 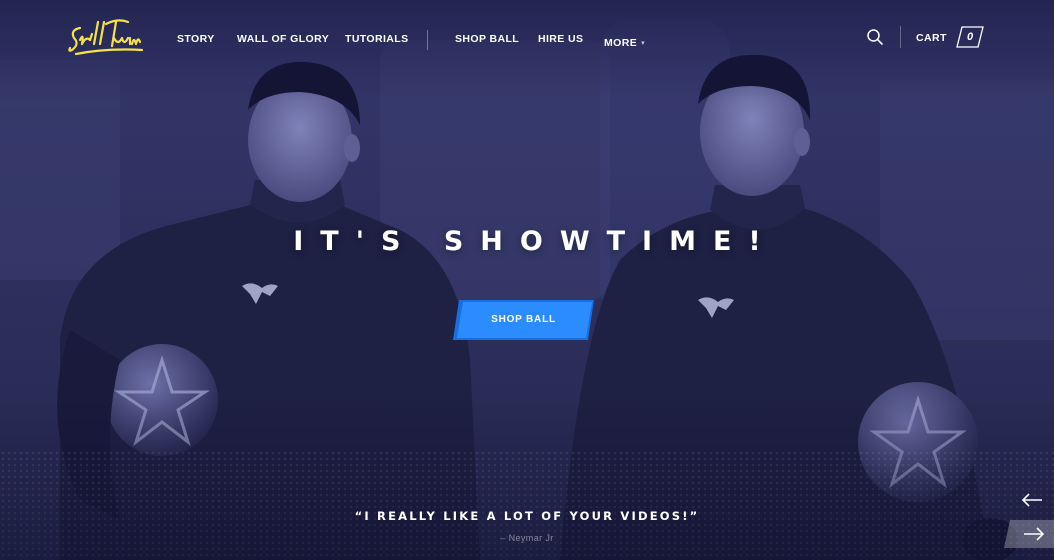 I want to click on testimonial-quote: “I REALLY LIKE A LOT OF YOUR VIDEOS!”, so click(x=527, y=516).